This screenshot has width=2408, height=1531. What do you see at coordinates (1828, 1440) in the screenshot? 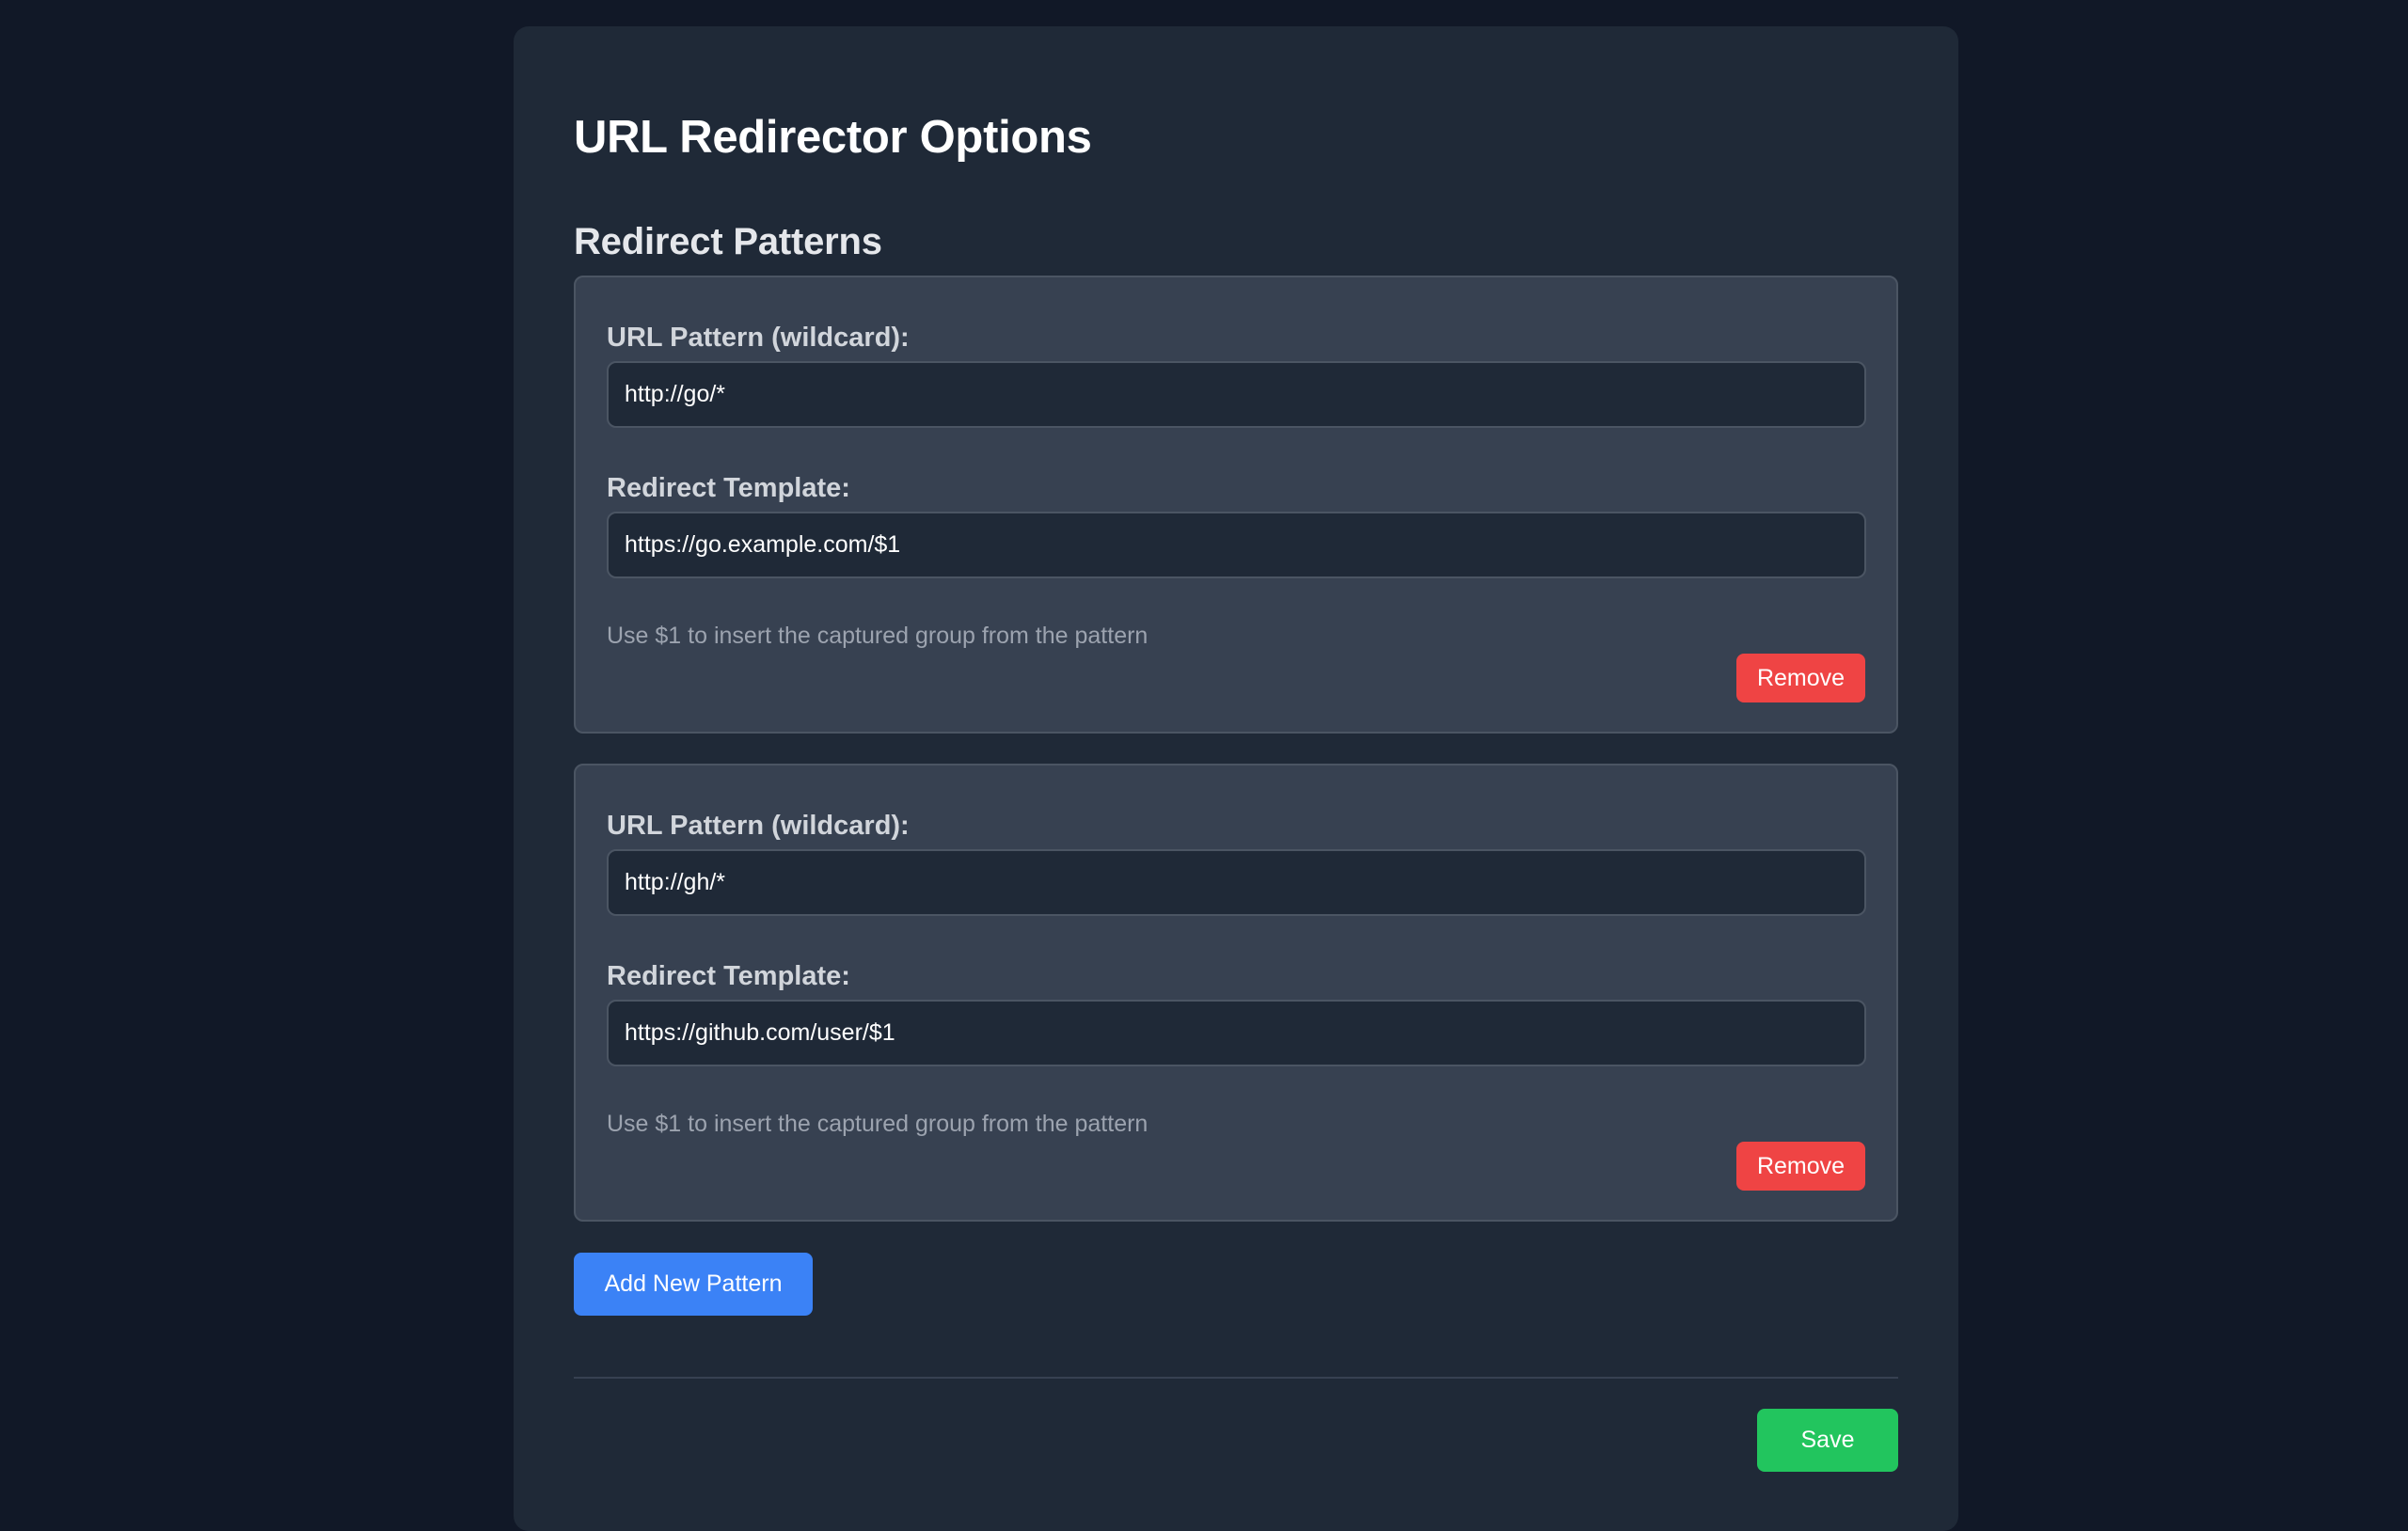
I see `save-button: Save` at bounding box center [1828, 1440].